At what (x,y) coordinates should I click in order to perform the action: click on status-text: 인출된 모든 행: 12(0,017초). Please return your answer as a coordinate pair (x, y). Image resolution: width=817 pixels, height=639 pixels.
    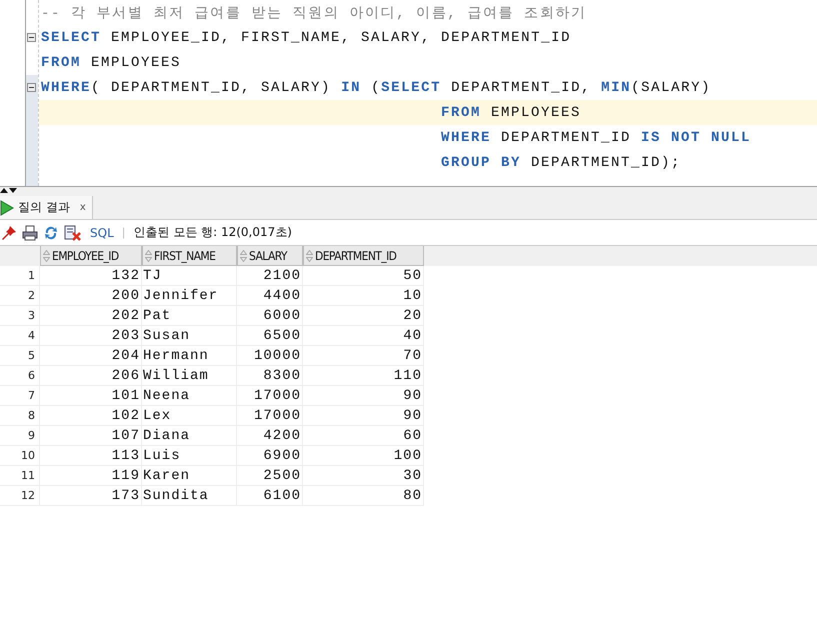
    Looking at the image, I should click on (212, 232).